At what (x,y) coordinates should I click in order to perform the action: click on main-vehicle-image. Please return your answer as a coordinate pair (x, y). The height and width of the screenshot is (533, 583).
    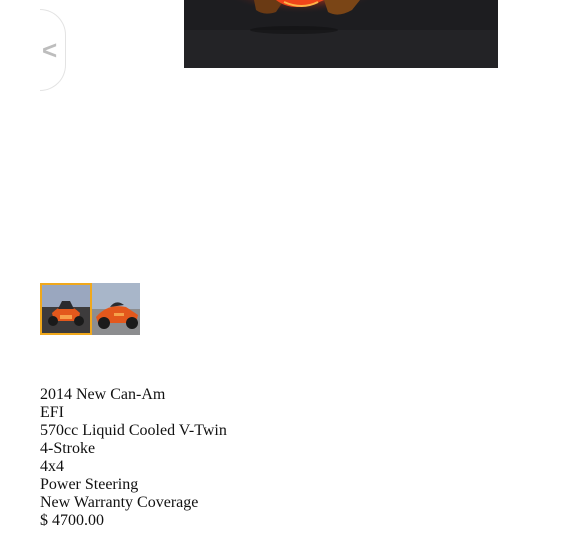
    Looking at the image, I should click on (341, 34).